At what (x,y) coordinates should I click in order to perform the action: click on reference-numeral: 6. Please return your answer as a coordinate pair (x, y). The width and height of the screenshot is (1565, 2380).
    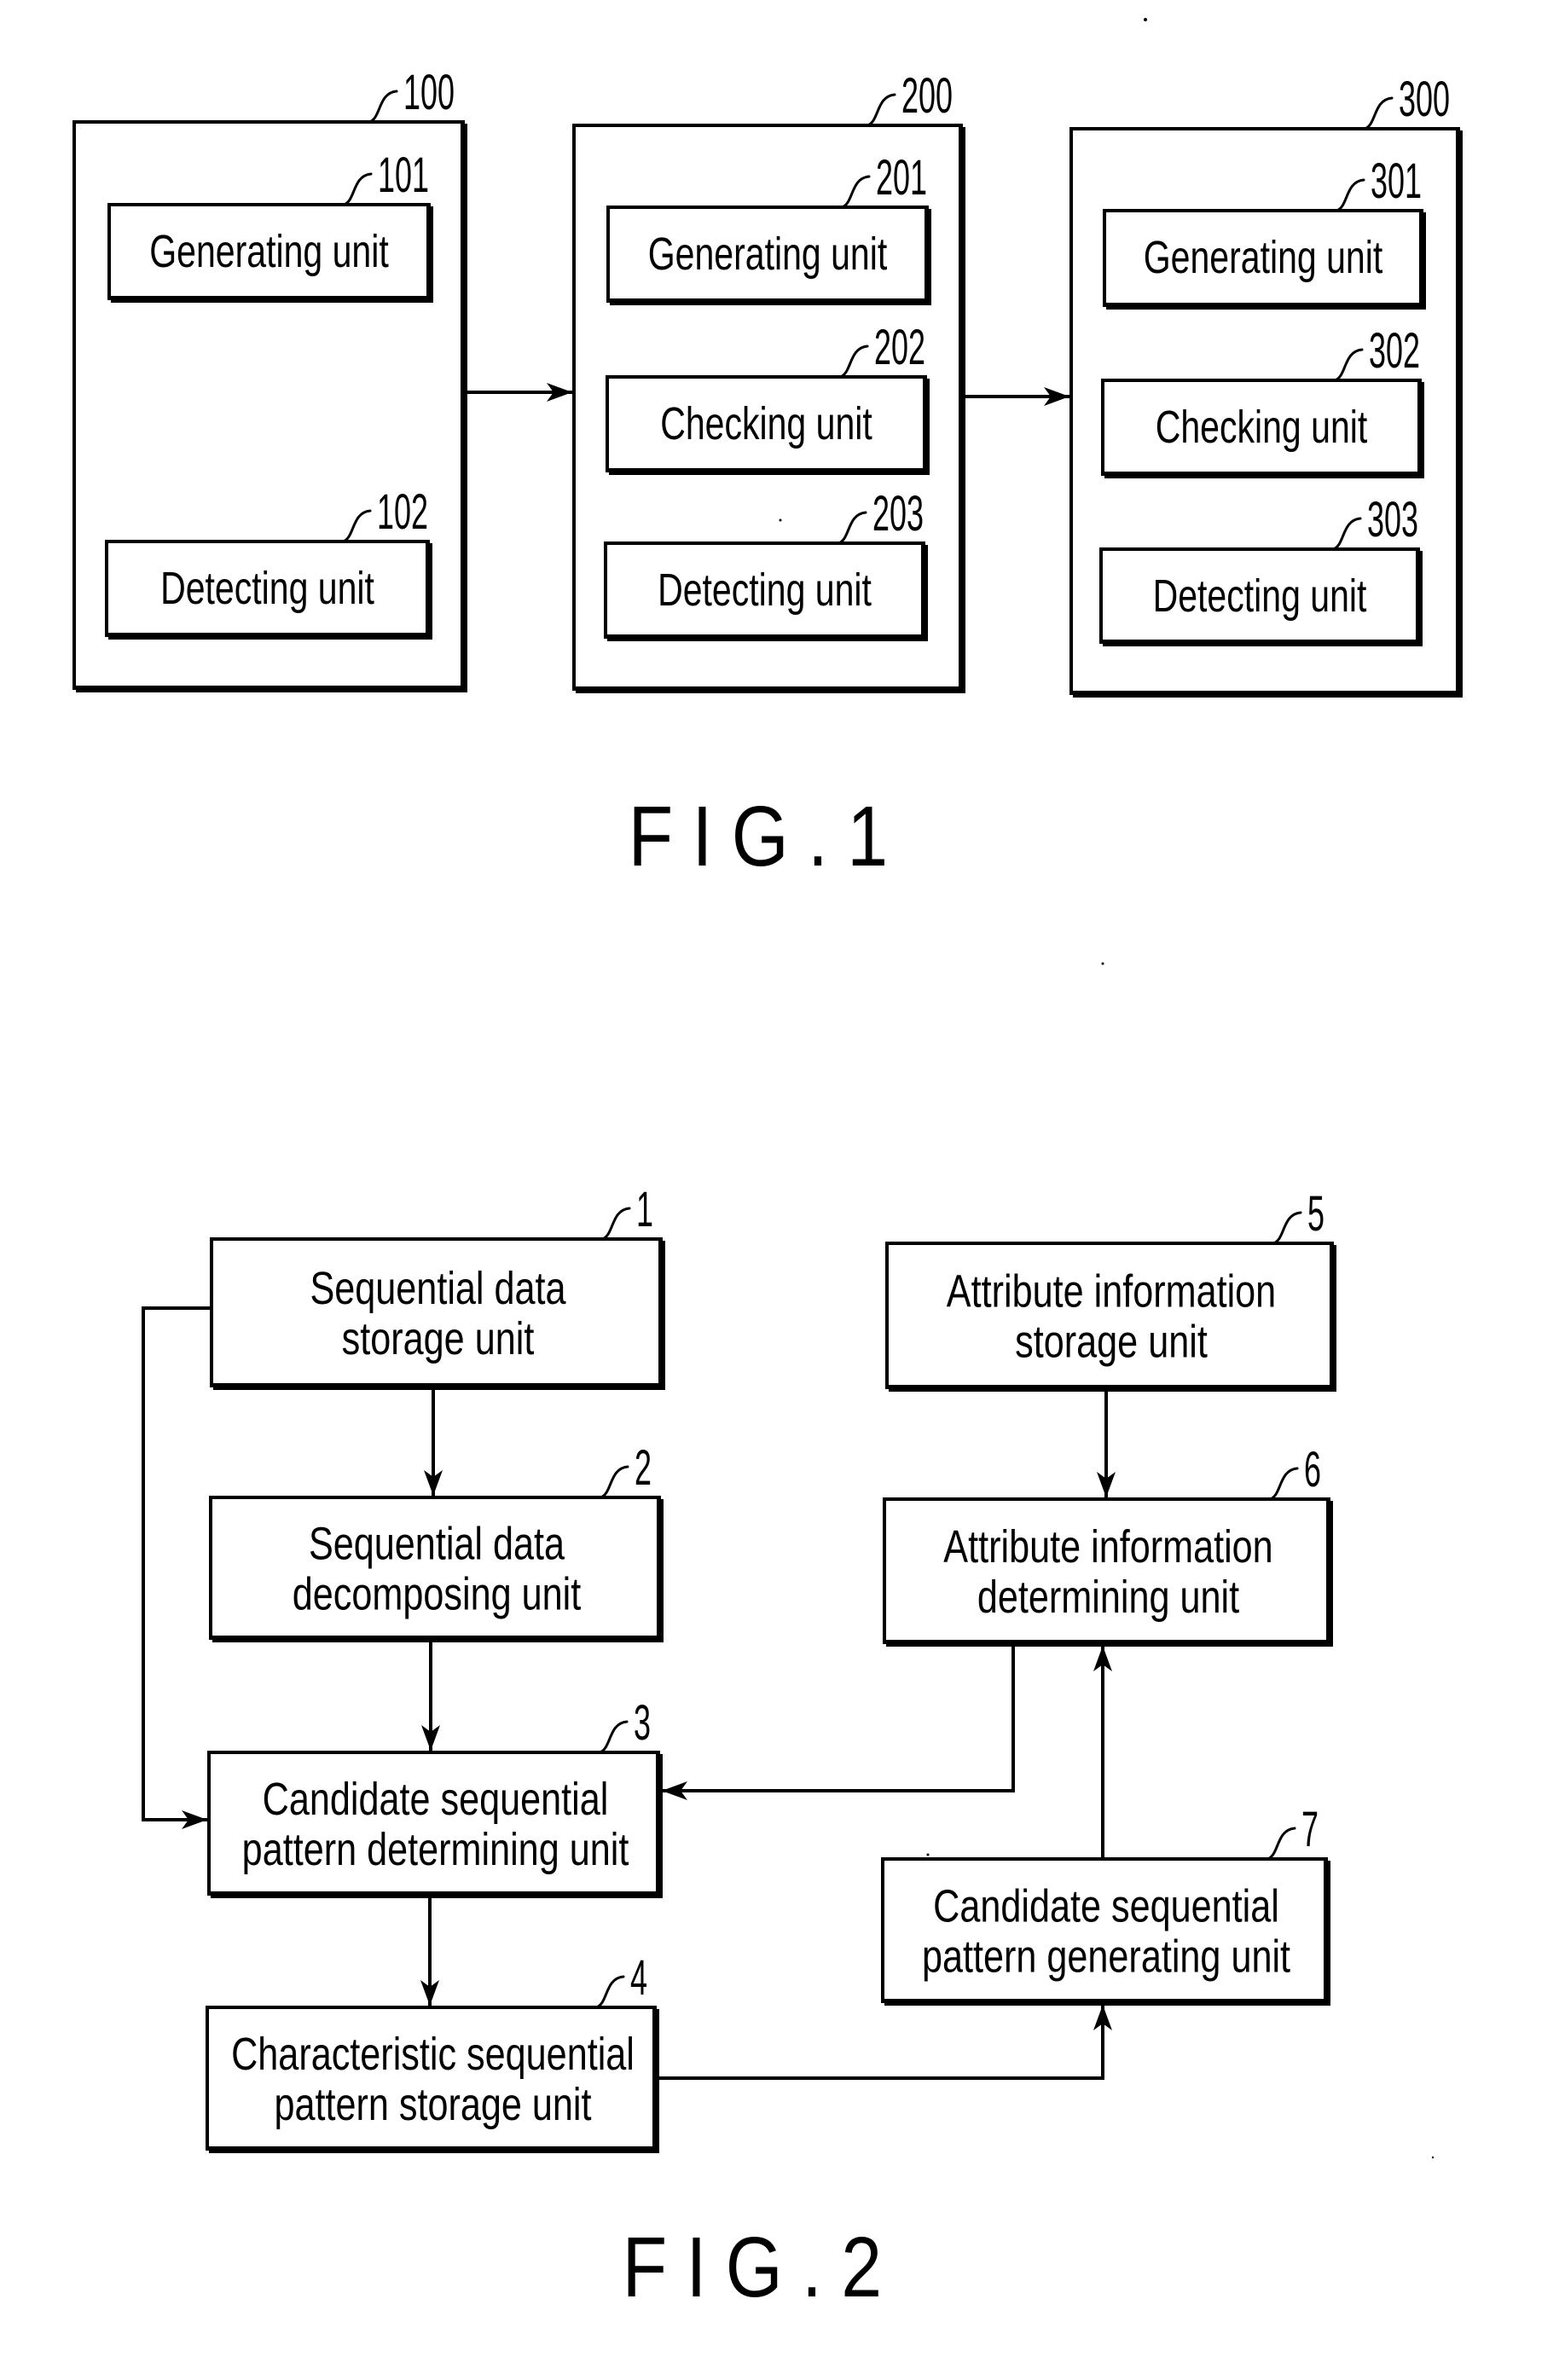
    Looking at the image, I should click on (1313, 1469).